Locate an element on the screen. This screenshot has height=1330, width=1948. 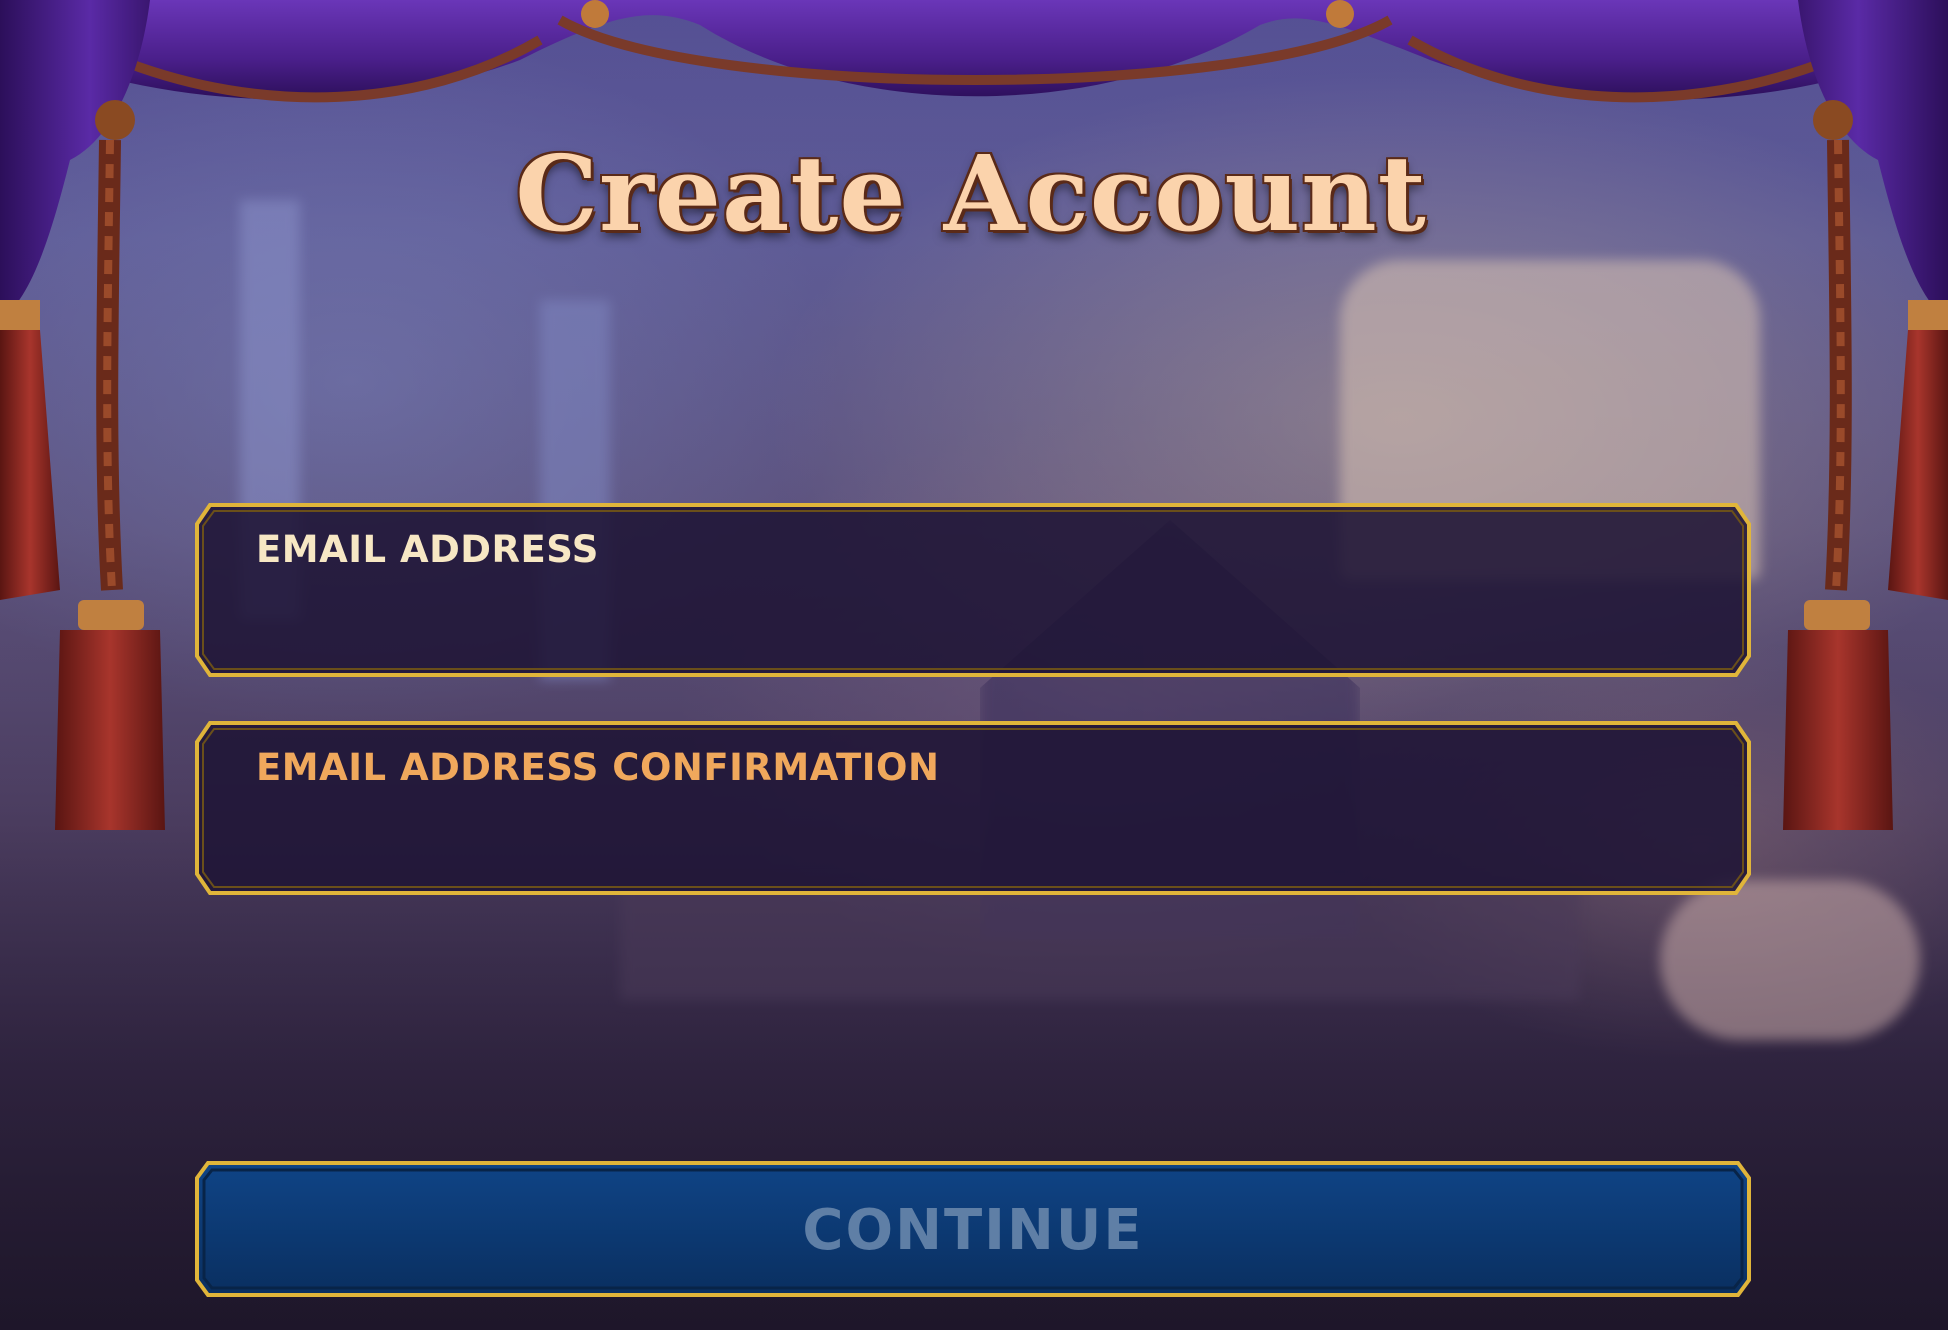
email-field: EMAIL ADDRESS is located at coordinates (973, 590).